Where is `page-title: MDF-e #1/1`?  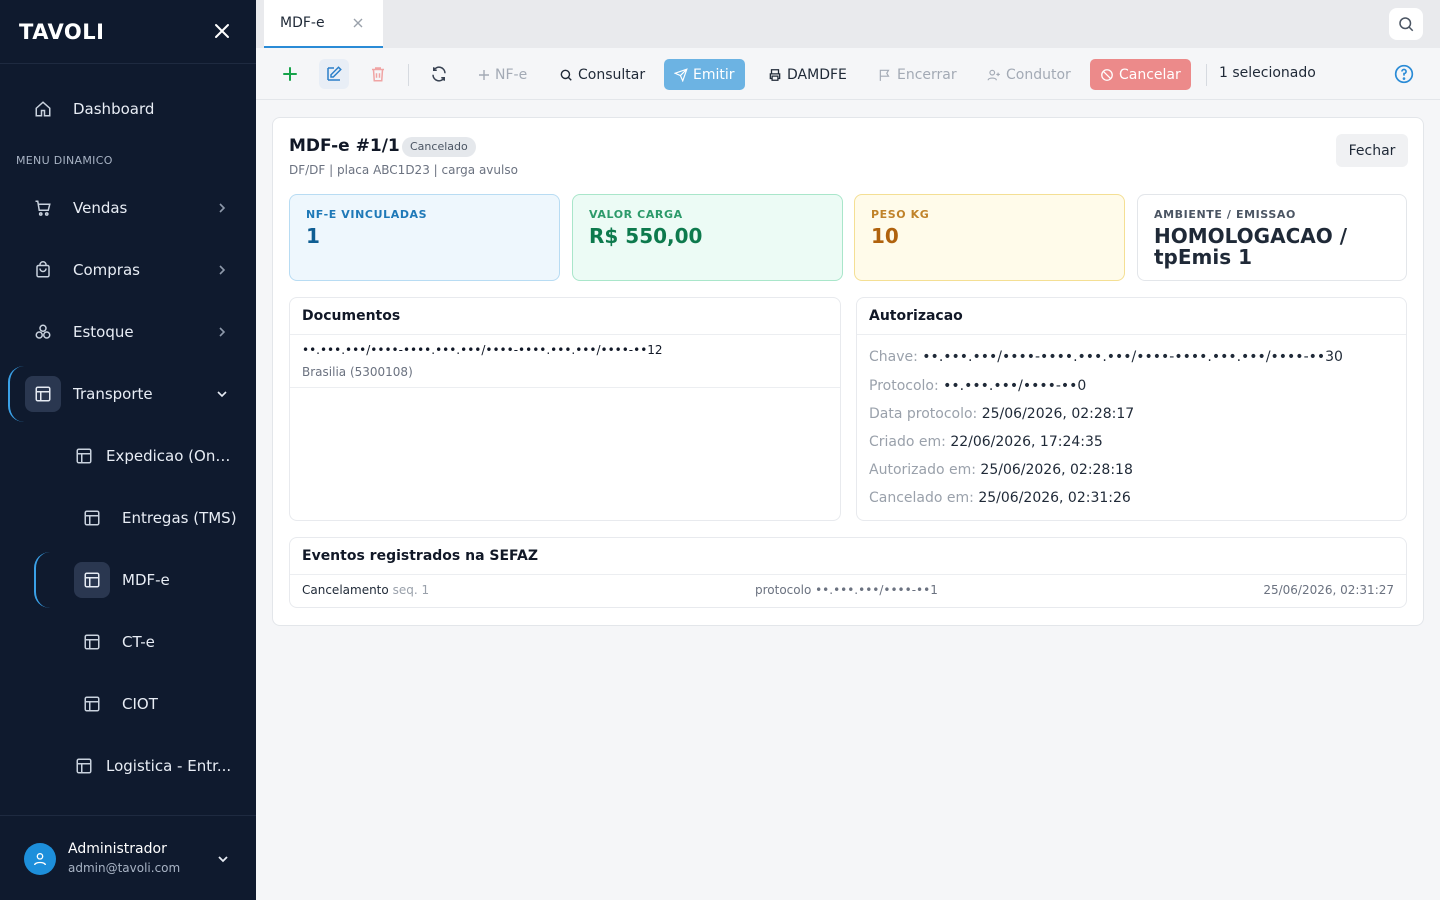
page-title: MDF-e #1/1 is located at coordinates (344, 146).